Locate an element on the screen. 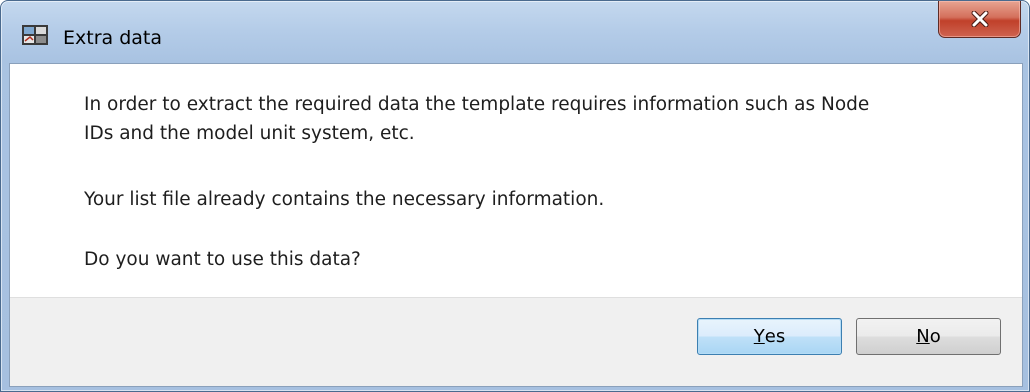 The width and height of the screenshot is (1030, 392). yes-button: Yes is located at coordinates (769, 336).